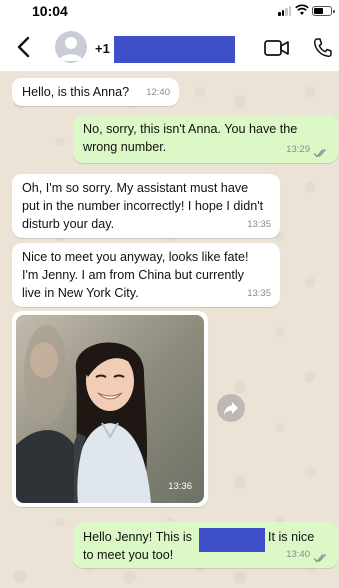  Describe the element at coordinates (298, 149) in the screenshot. I see `message-time: 13:29` at that location.